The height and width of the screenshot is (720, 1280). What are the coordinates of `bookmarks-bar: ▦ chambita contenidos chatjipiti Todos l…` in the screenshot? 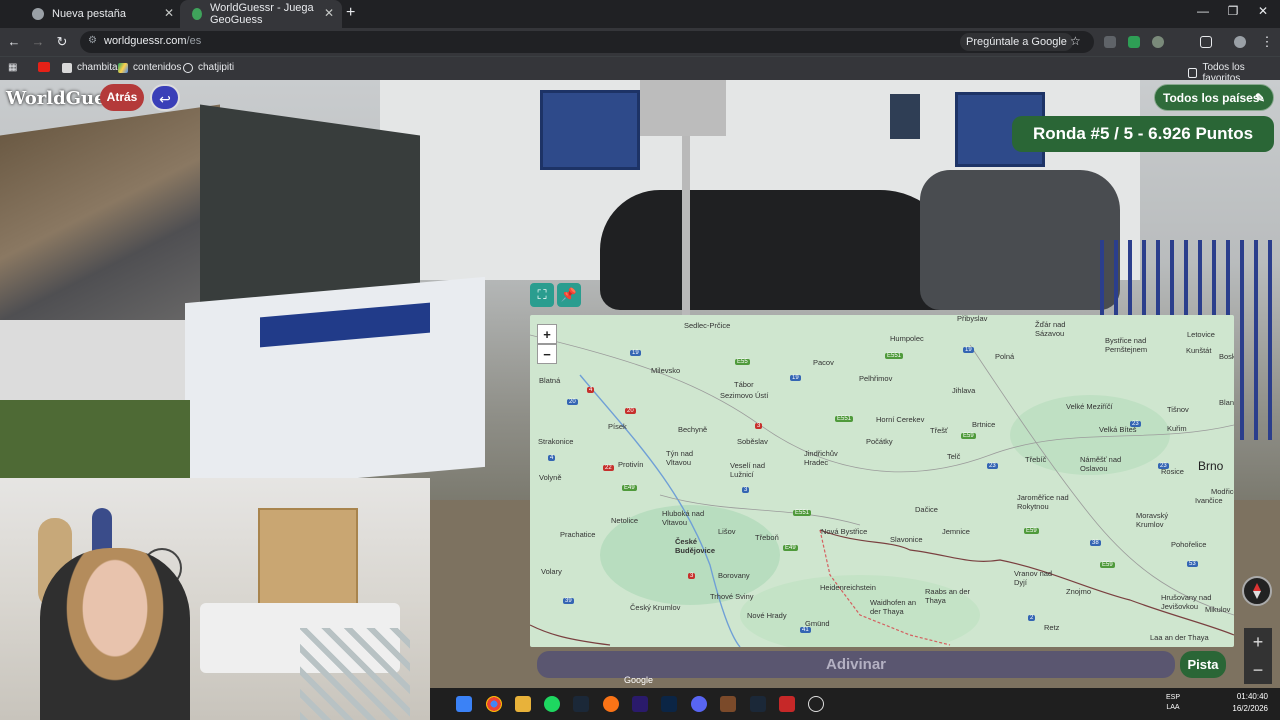 It's located at (640, 70).